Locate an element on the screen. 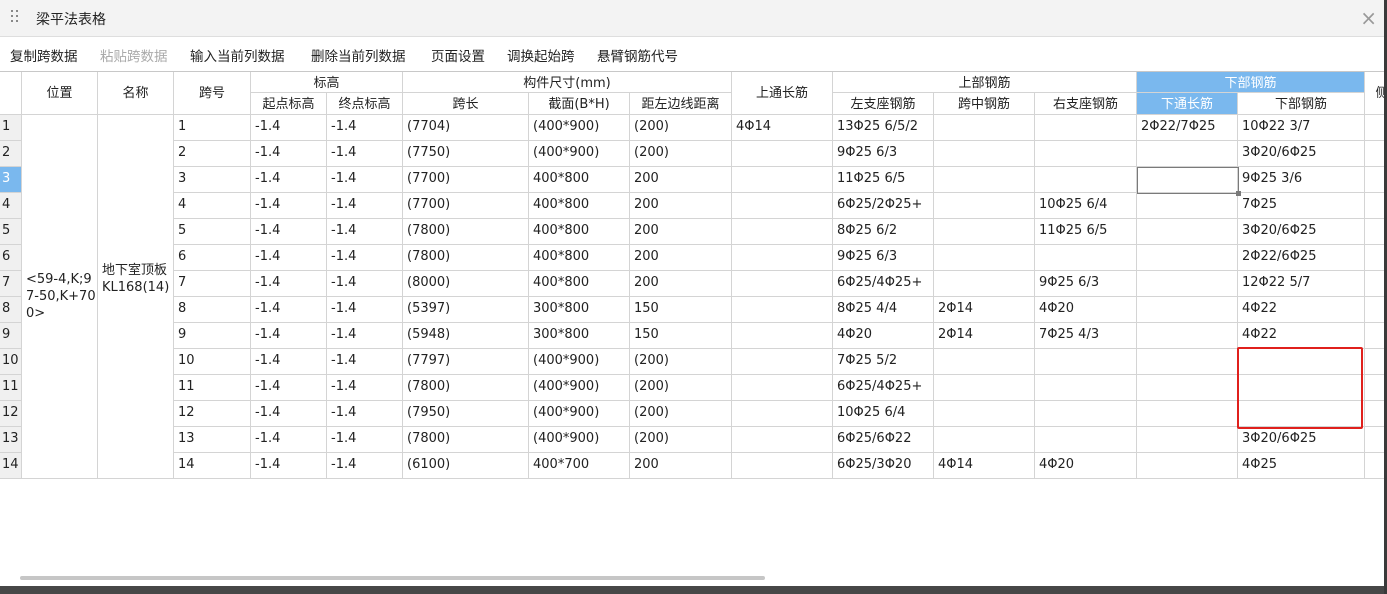 The width and height of the screenshot is (1387, 594). cell-section: 300*800 is located at coordinates (579, 310).